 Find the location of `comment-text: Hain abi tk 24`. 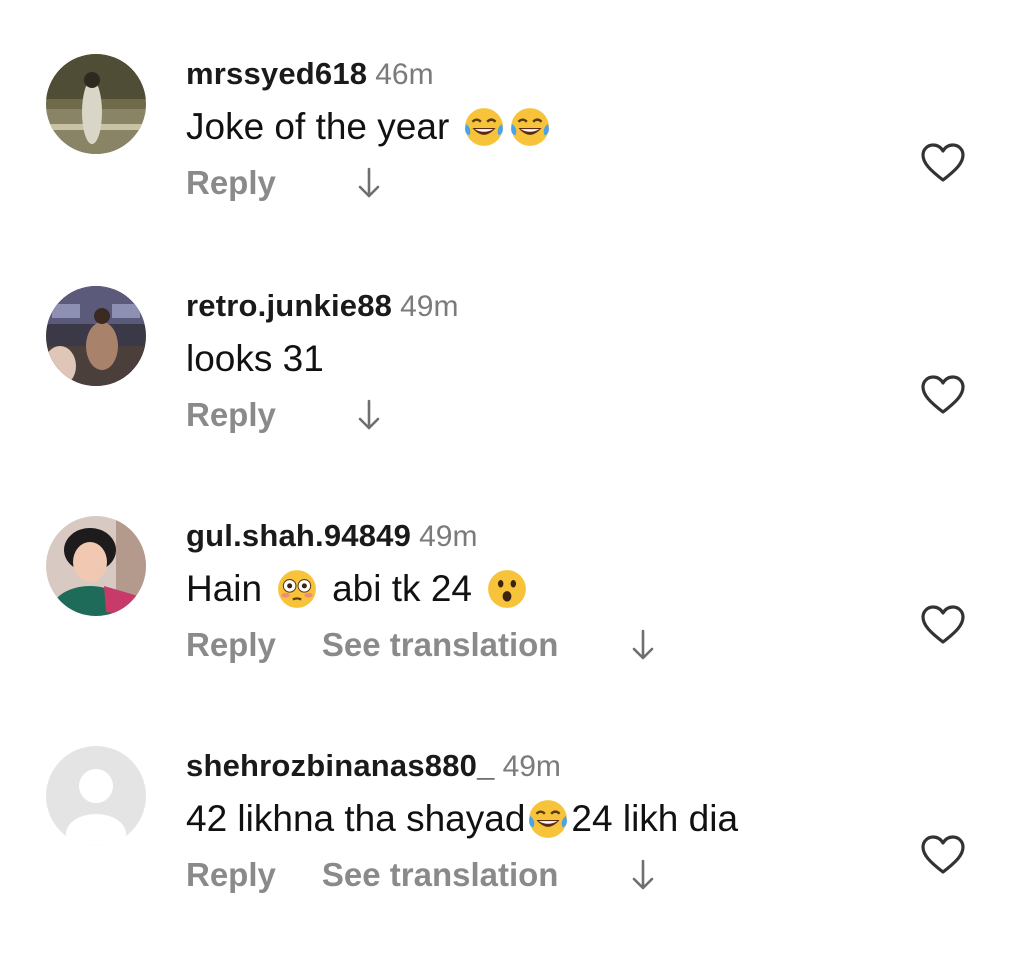

comment-text: Hain abi tk 24 is located at coordinates (358, 589).